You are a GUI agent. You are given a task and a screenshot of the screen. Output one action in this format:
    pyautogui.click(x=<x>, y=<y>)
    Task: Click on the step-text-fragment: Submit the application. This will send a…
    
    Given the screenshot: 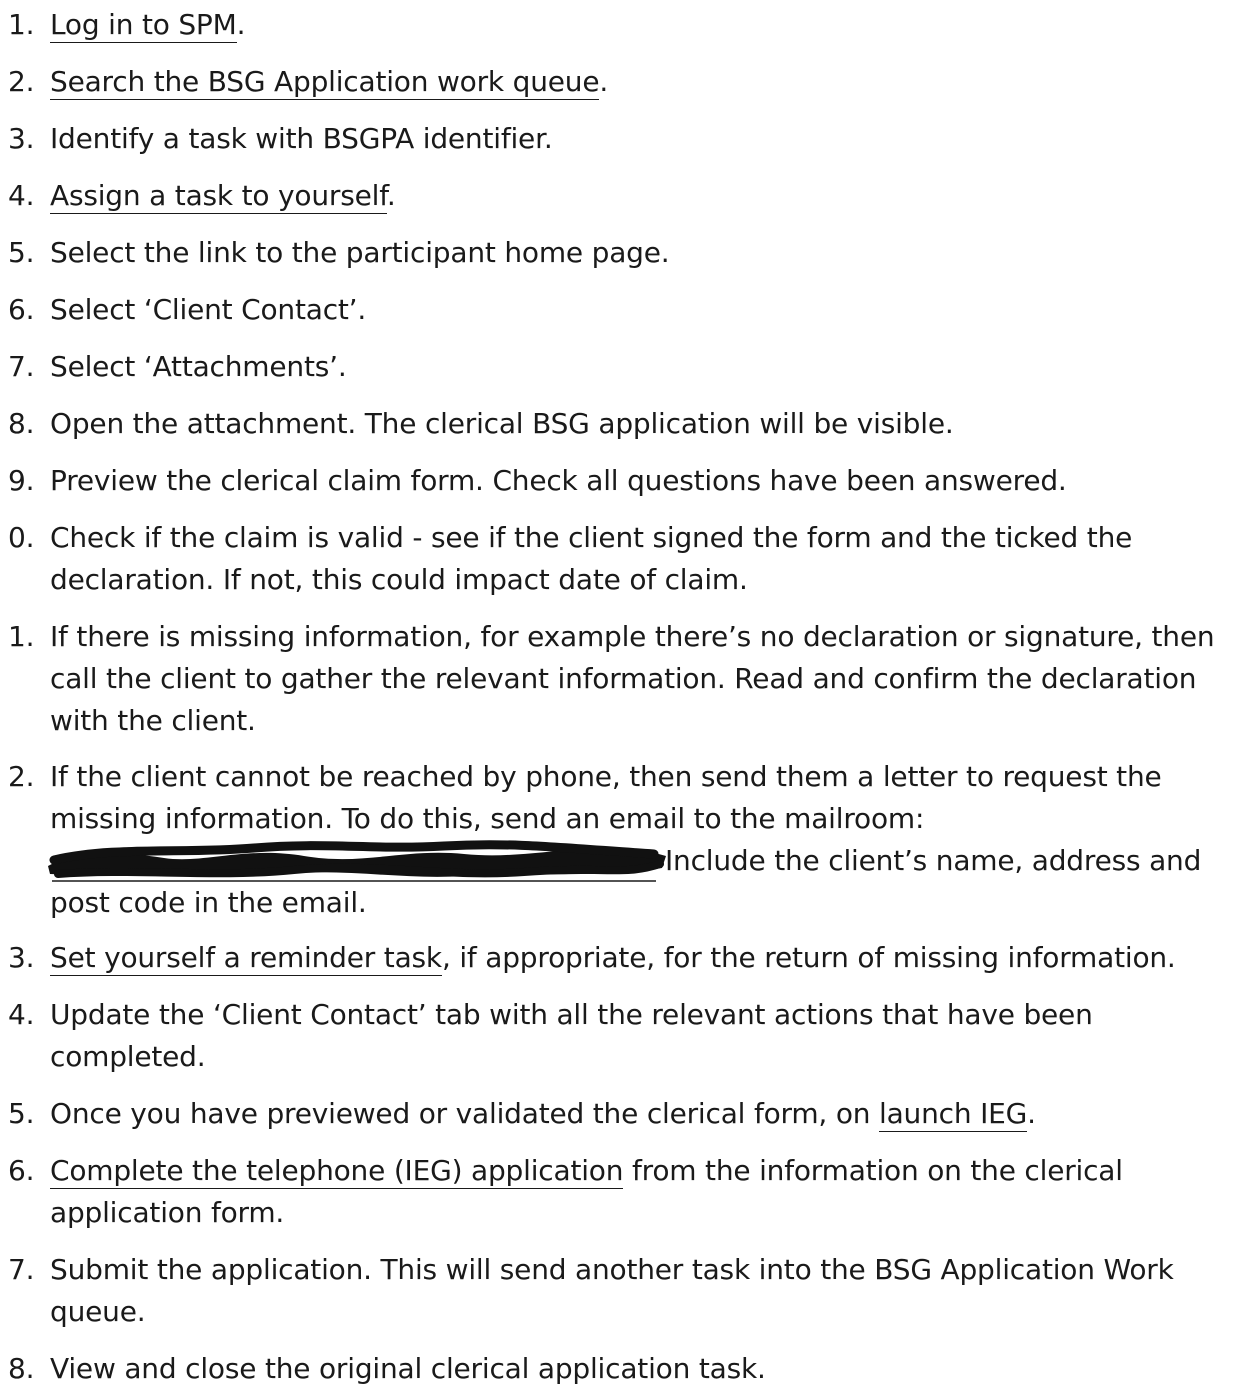 What is the action you would take?
    pyautogui.click(x=612, y=1269)
    